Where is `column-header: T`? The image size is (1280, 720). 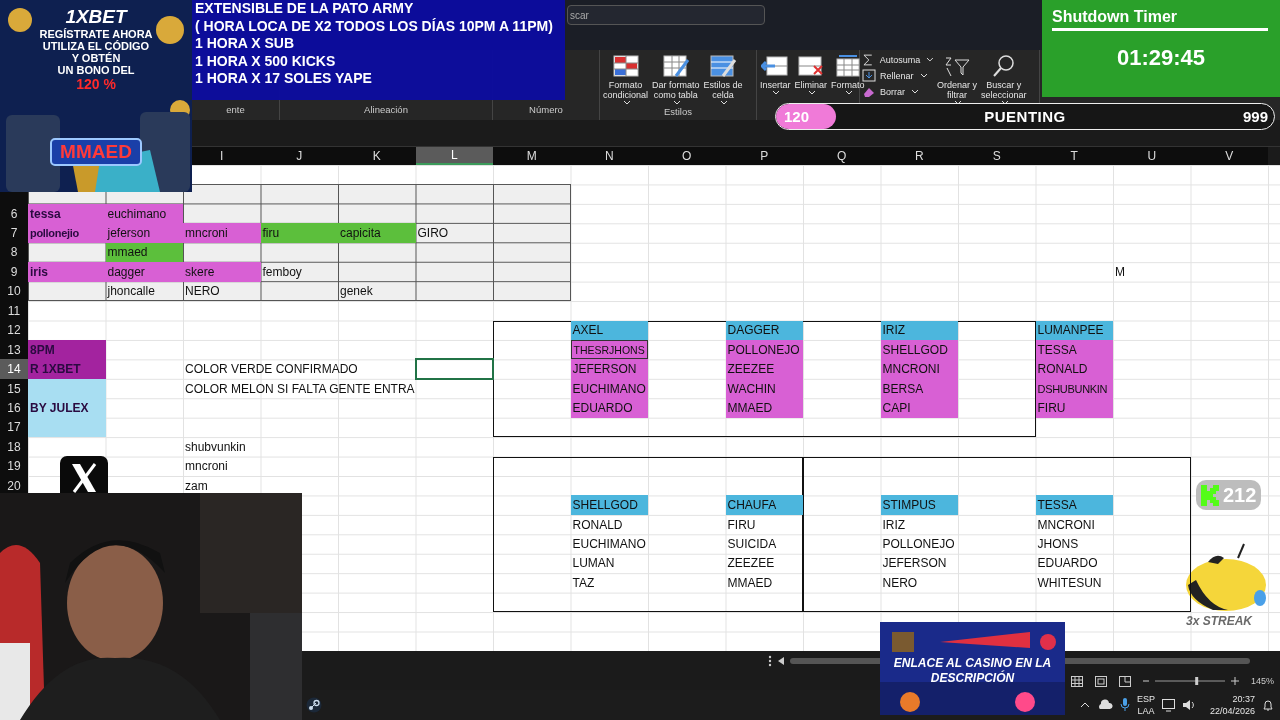
column-header: T is located at coordinates (1074, 156).